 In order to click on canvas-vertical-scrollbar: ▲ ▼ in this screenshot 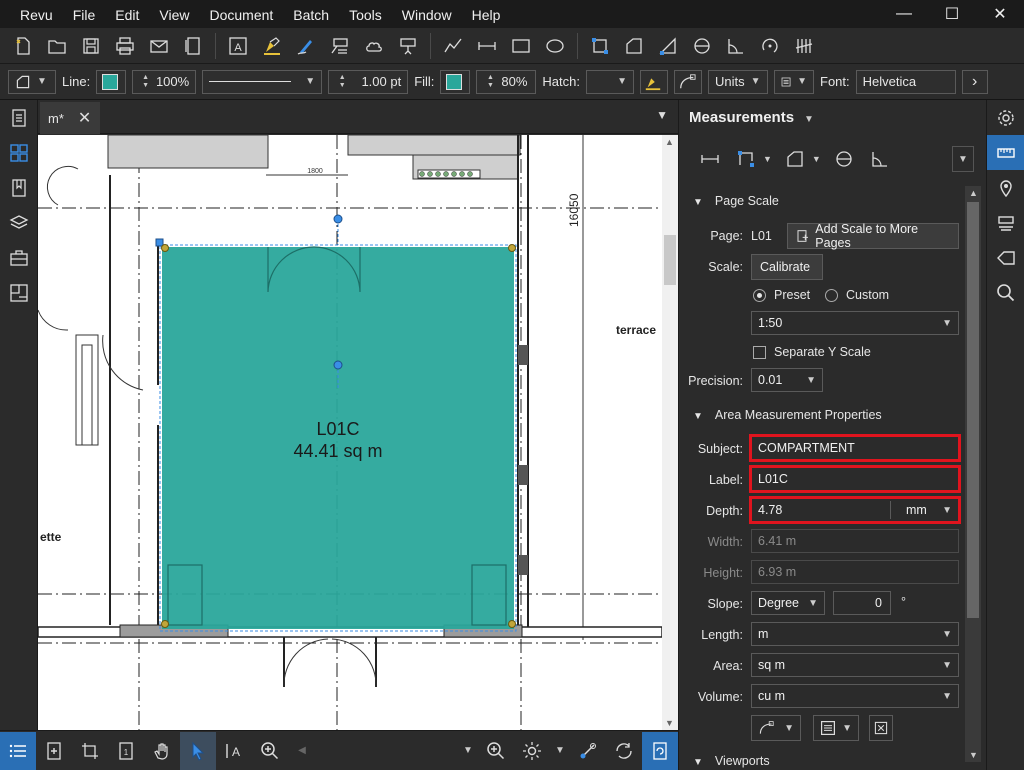, I will do `click(670, 432)`.